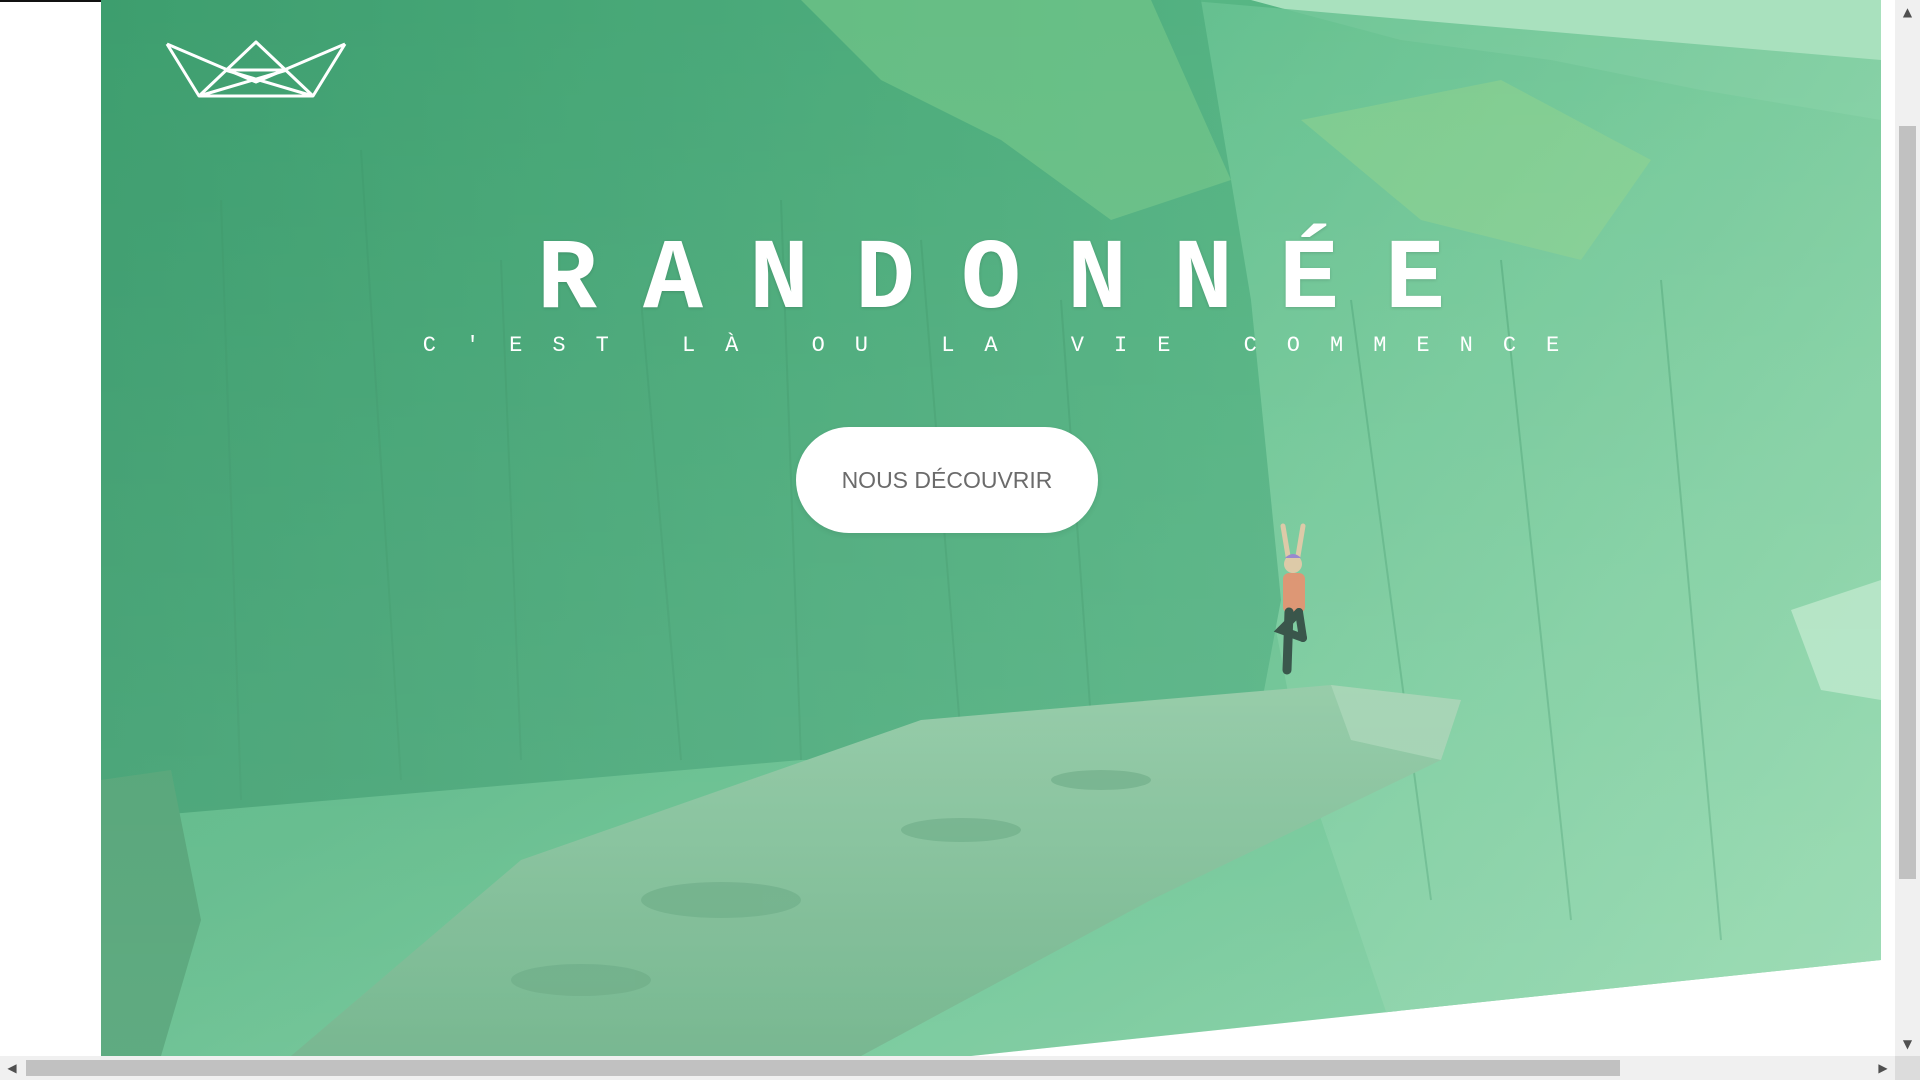 Image resolution: width=1920 pixels, height=1080 pixels. I want to click on top-border, so click(50, 1).